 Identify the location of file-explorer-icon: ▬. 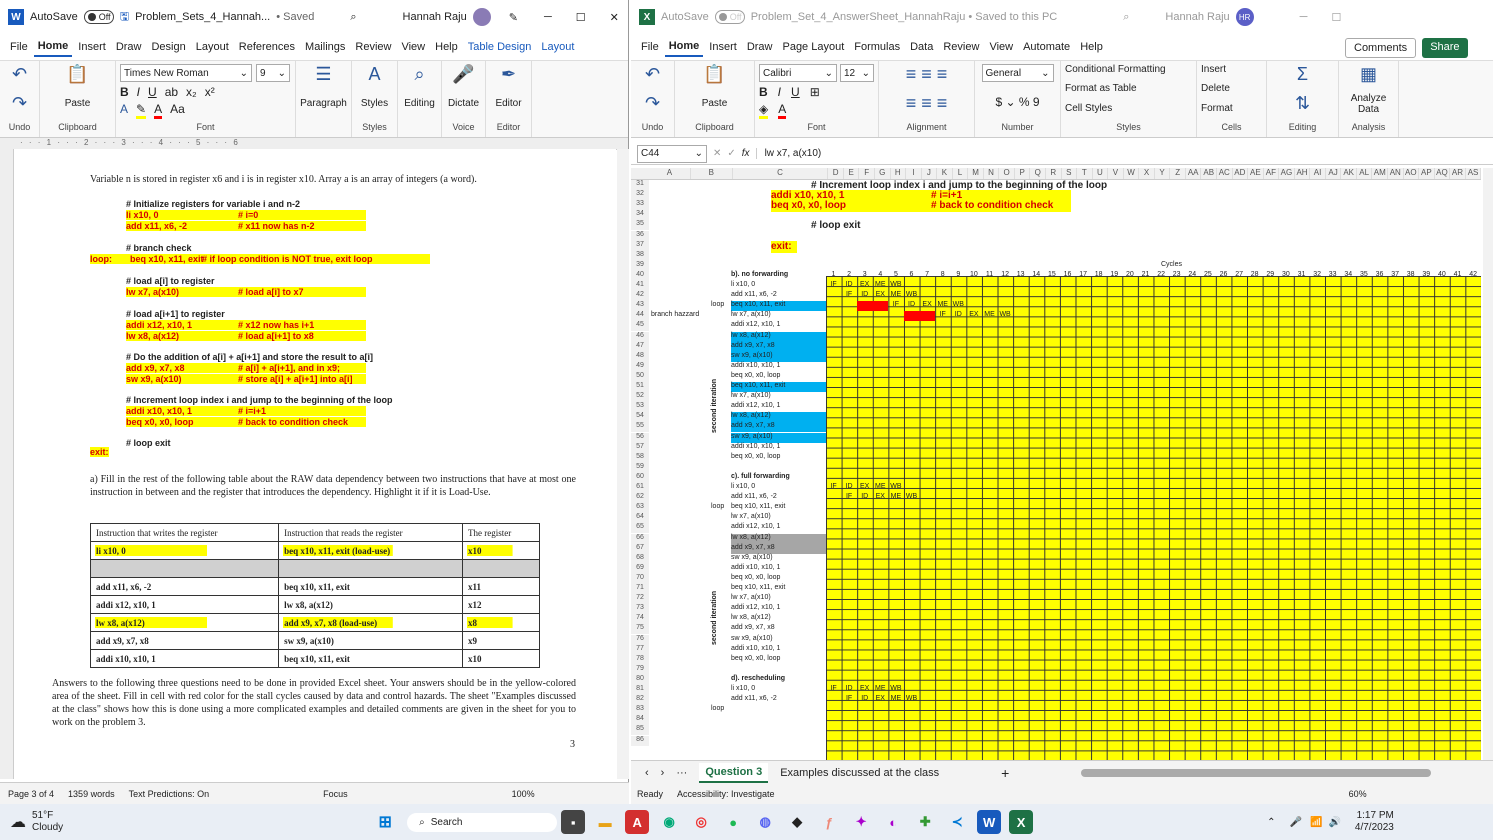
(605, 822).